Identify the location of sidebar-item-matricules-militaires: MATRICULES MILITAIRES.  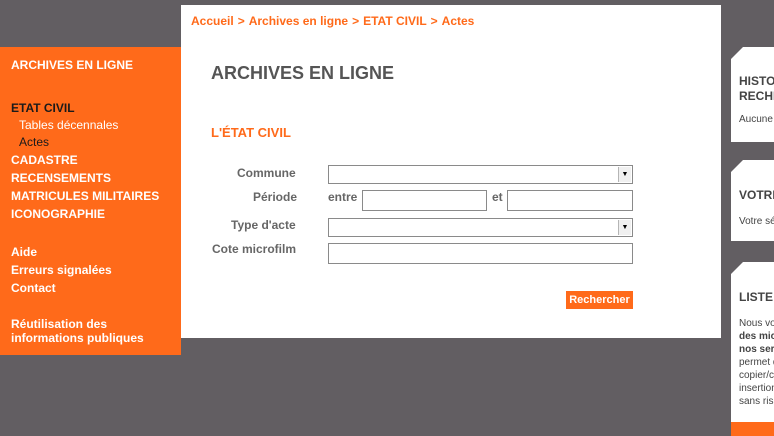
(90, 196).